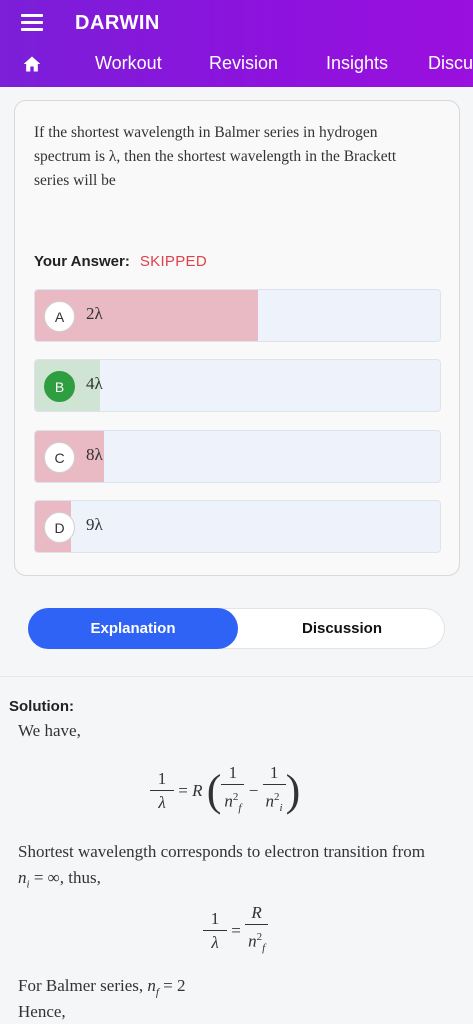  What do you see at coordinates (237, 456) in the screenshot?
I see `option-c: C 8λ` at bounding box center [237, 456].